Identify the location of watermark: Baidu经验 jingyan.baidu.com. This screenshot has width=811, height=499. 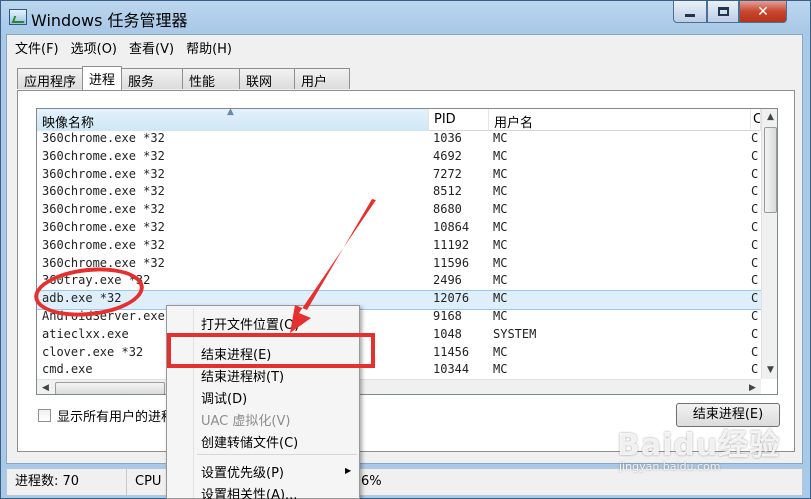
(712, 455).